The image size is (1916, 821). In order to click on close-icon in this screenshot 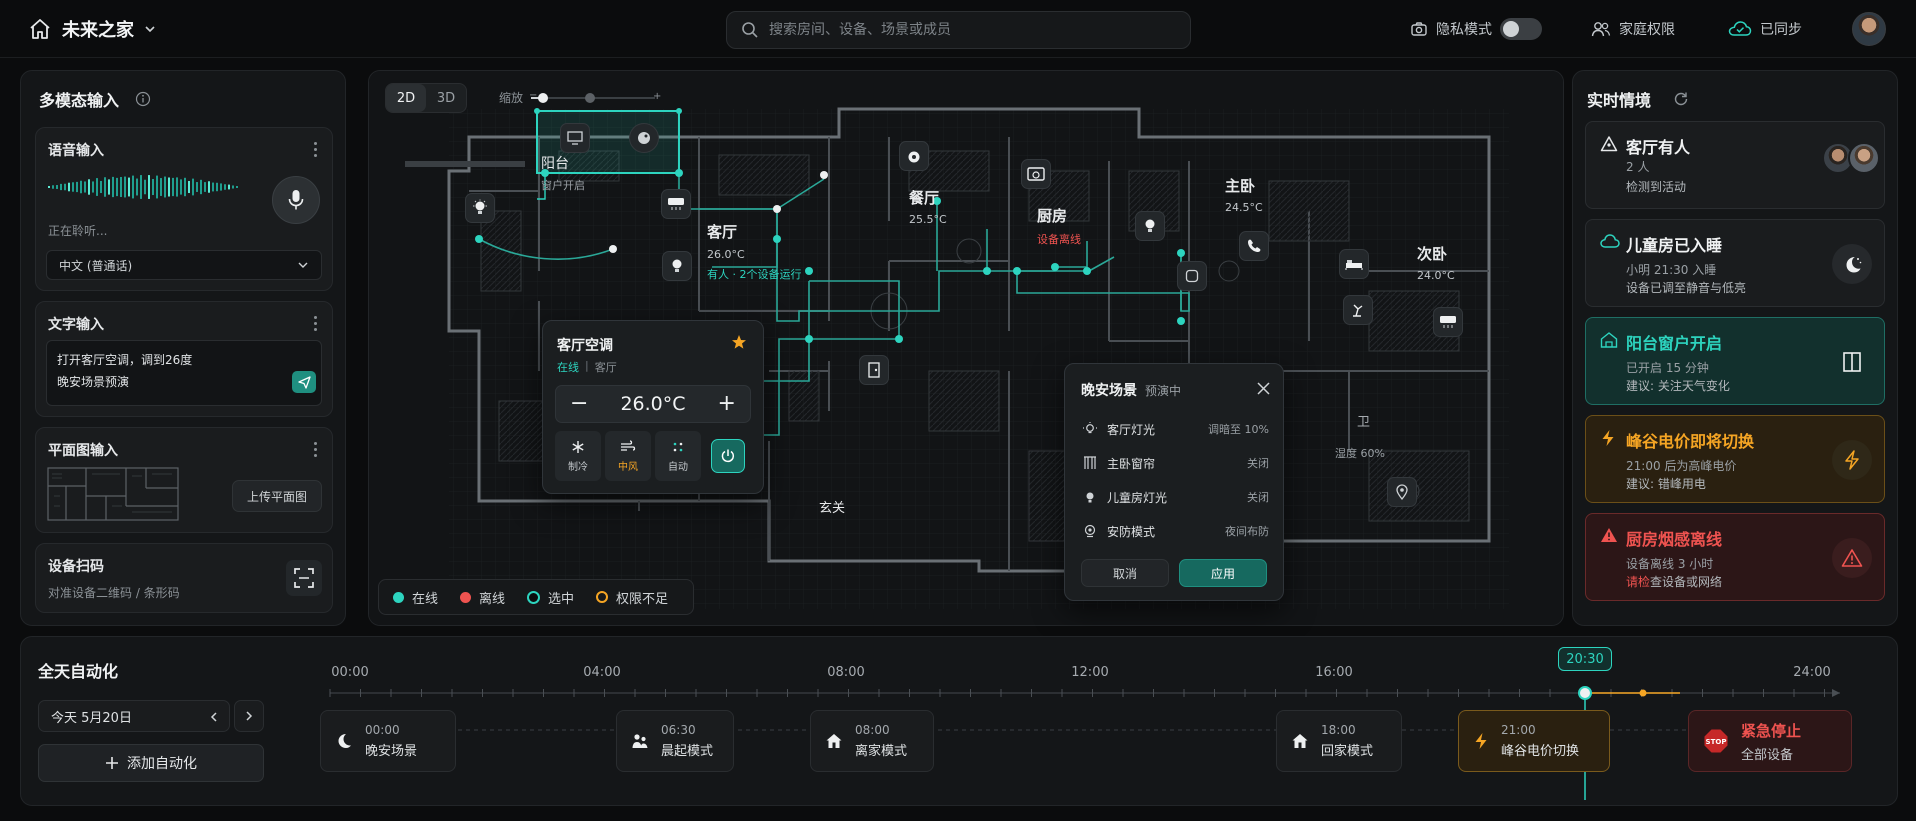, I will do `click(1263, 388)`.